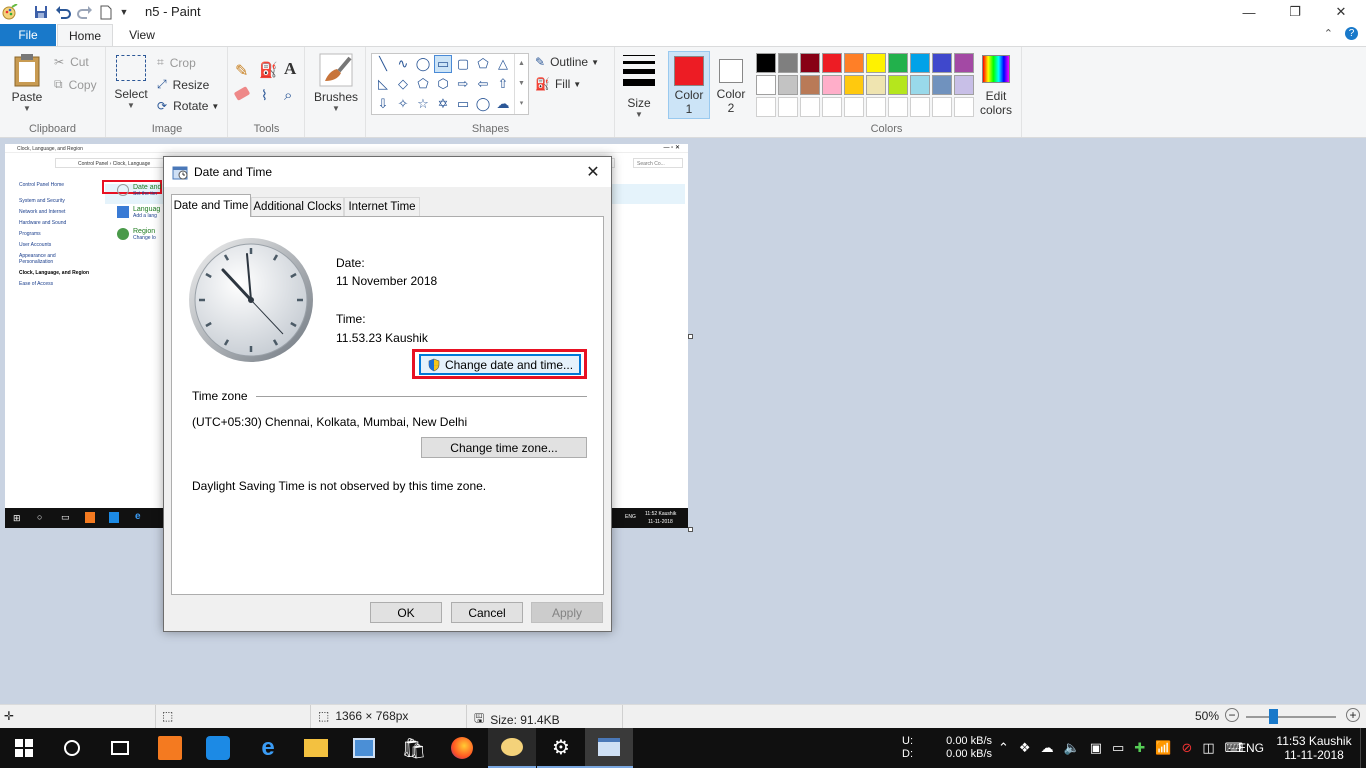  Describe the element at coordinates (1353, 715) in the screenshot. I see `zoom-in-button: +` at that location.